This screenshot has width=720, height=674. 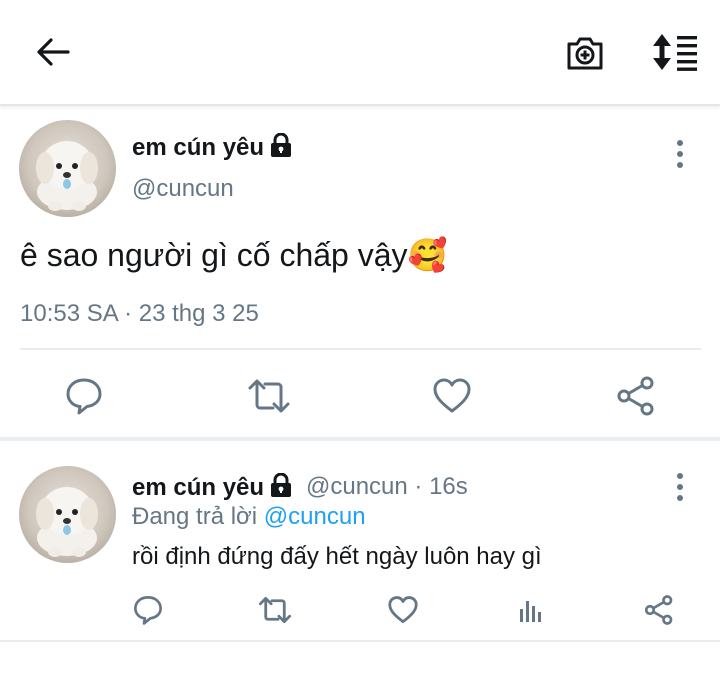 I want to click on sort-replies-button, so click(x=675, y=52).